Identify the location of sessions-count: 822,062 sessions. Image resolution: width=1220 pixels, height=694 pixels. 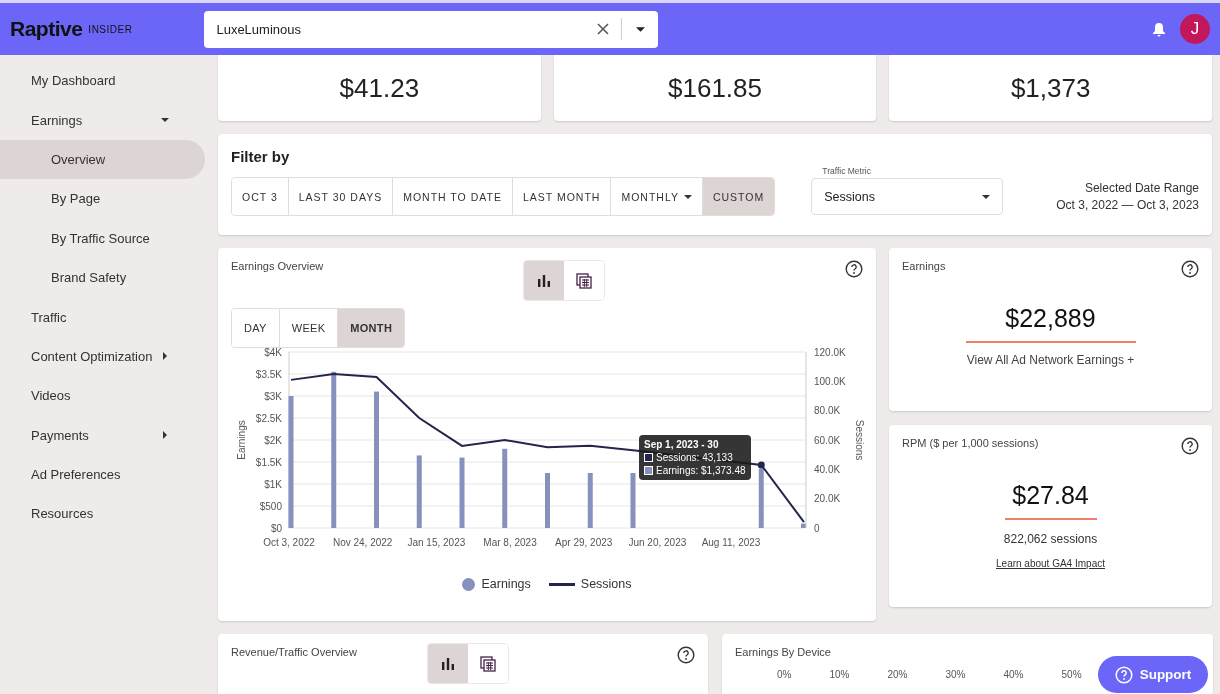
(1050, 539).